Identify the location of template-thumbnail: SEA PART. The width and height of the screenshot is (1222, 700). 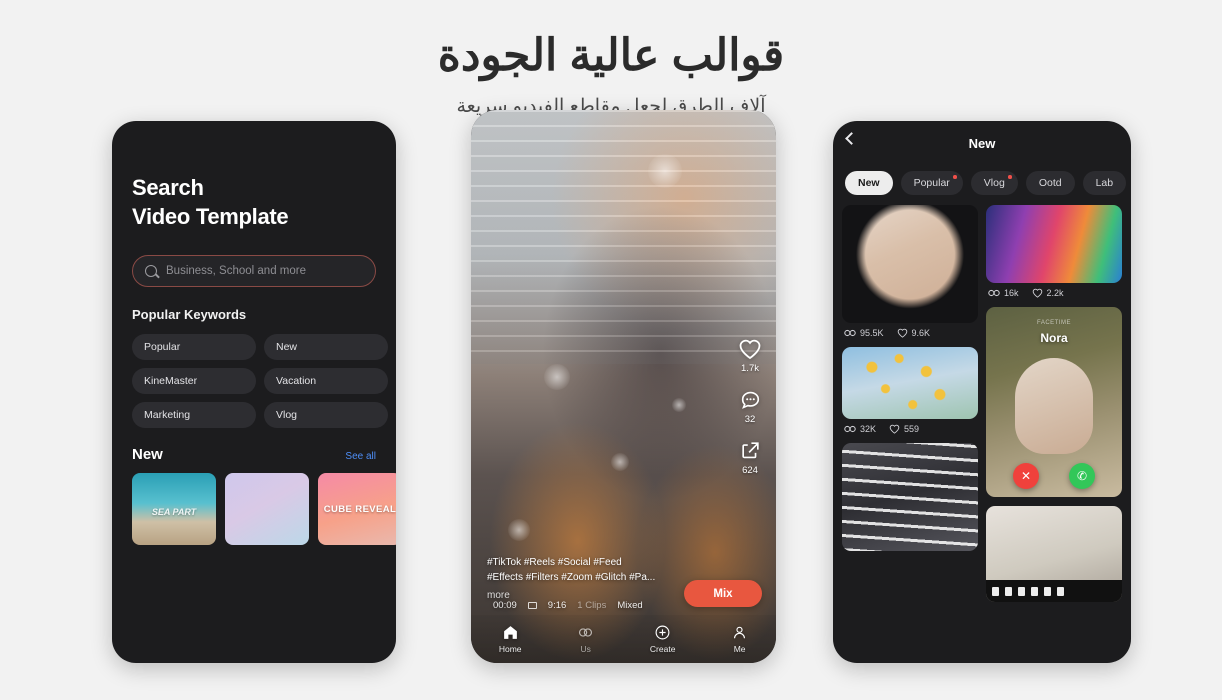
(174, 509).